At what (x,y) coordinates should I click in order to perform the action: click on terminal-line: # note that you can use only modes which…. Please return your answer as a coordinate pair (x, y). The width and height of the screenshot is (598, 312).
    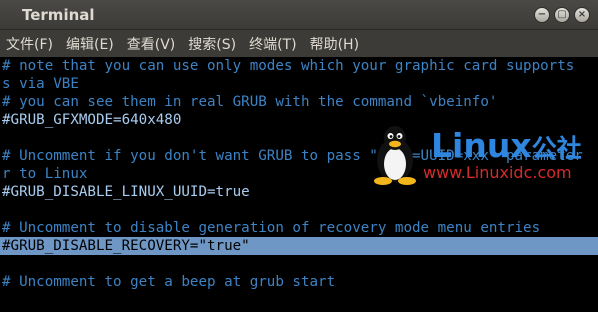
    Looking at the image, I should click on (288, 66).